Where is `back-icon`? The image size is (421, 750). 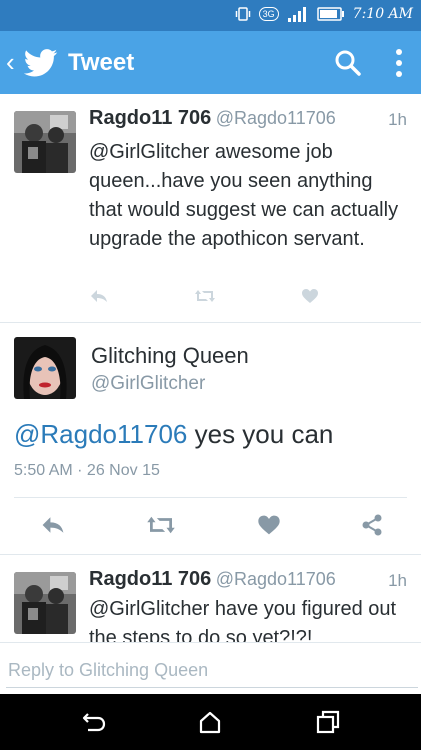
back-icon is located at coordinates (94, 722).